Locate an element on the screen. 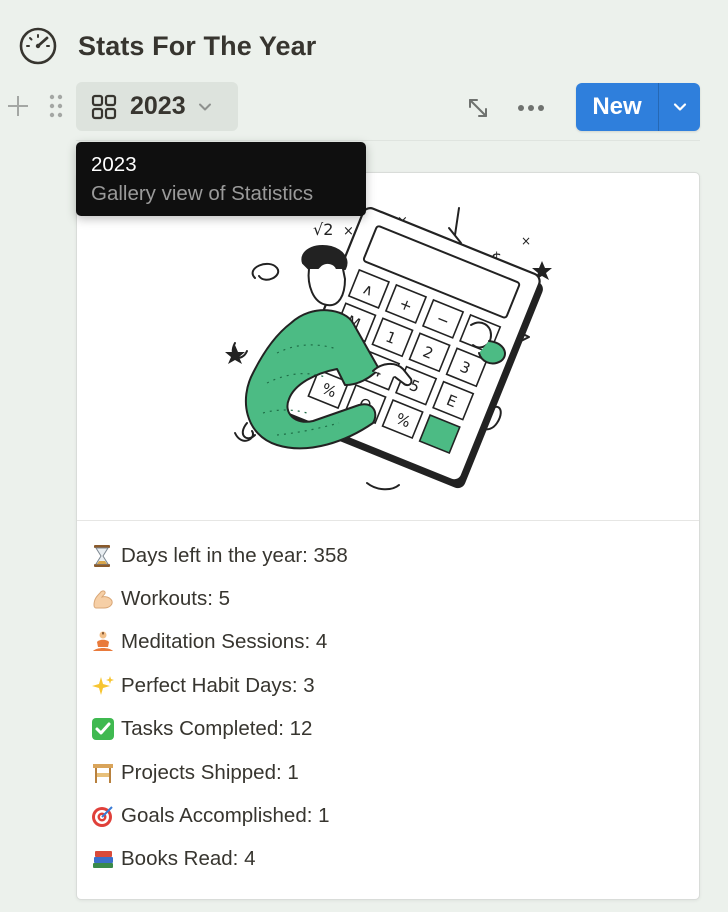  view-selector-button: 2023 is located at coordinates (157, 106).